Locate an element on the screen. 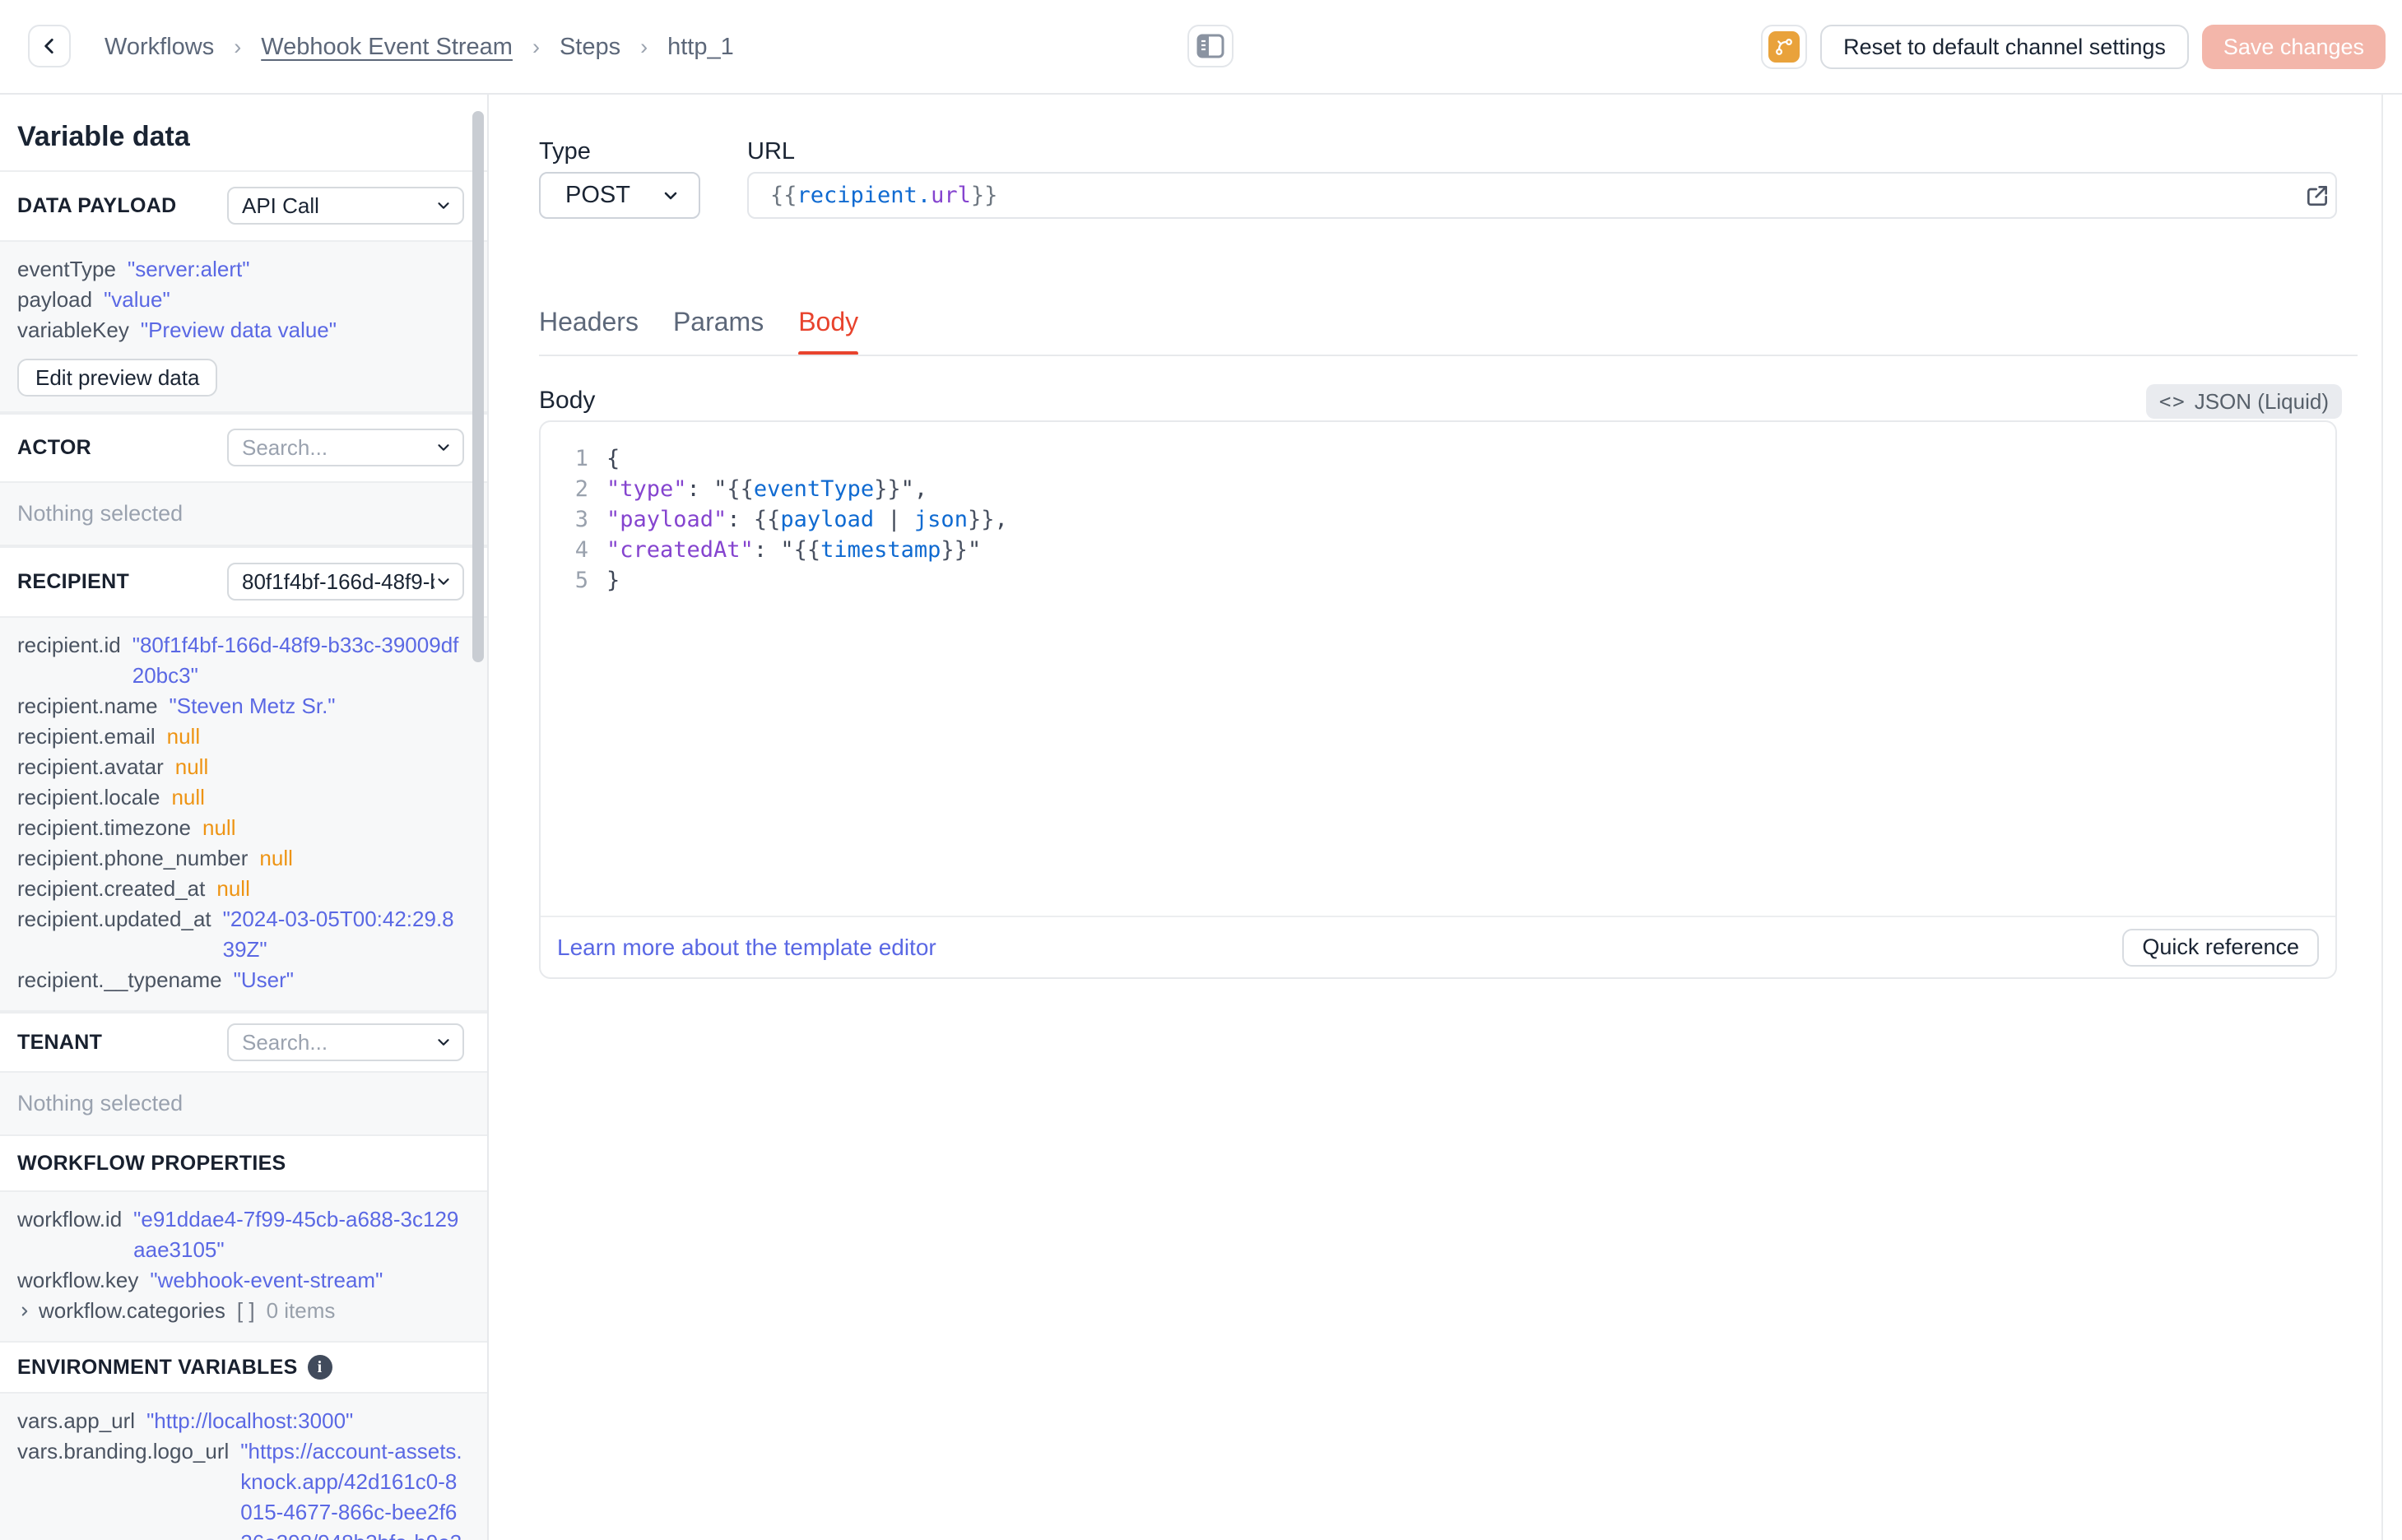  code-token: { is located at coordinates (613, 458).